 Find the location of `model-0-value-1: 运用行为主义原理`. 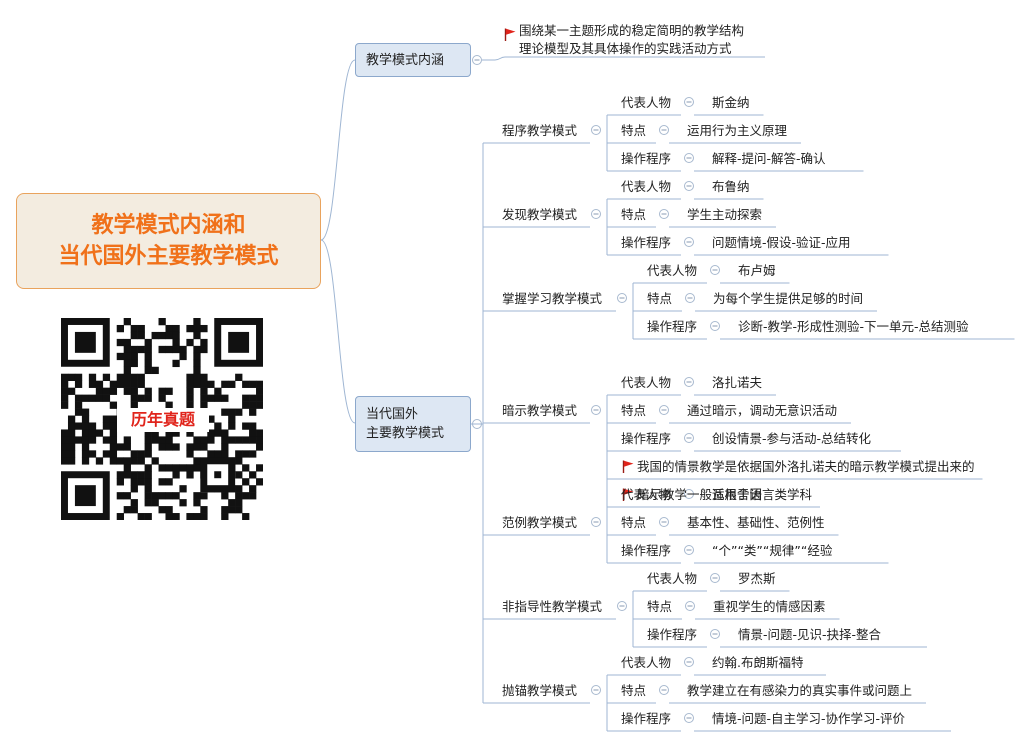

model-0-value-1: 运用行为主义原理 is located at coordinates (737, 130).